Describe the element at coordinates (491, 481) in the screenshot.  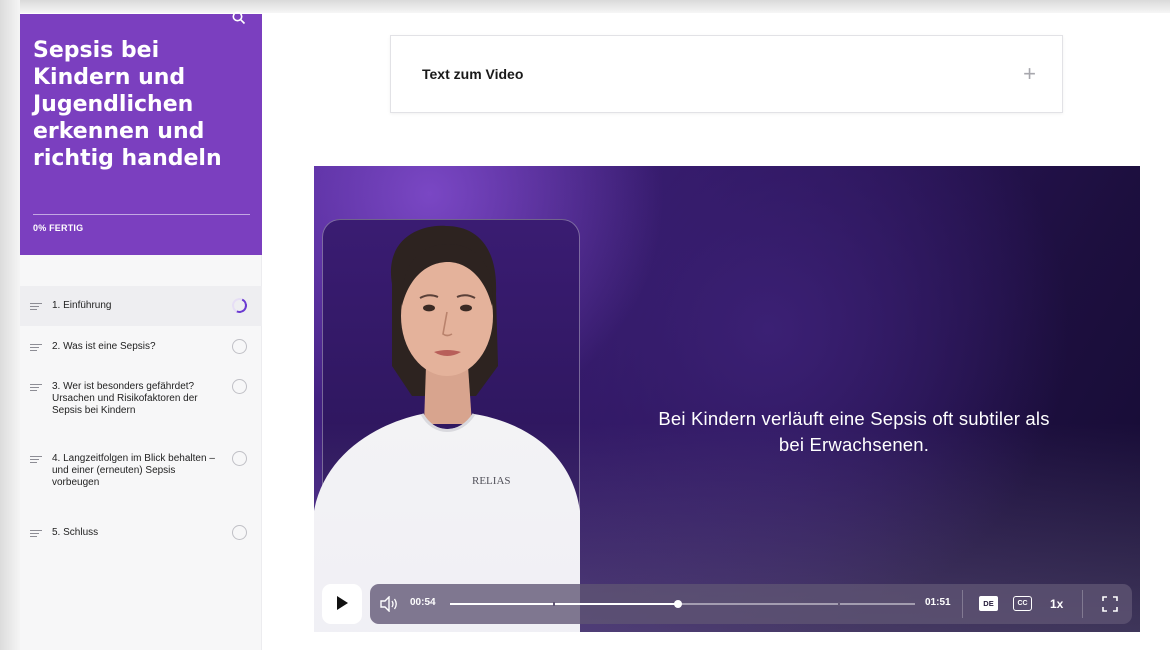
I see `svg-text: RELIAS` at that location.